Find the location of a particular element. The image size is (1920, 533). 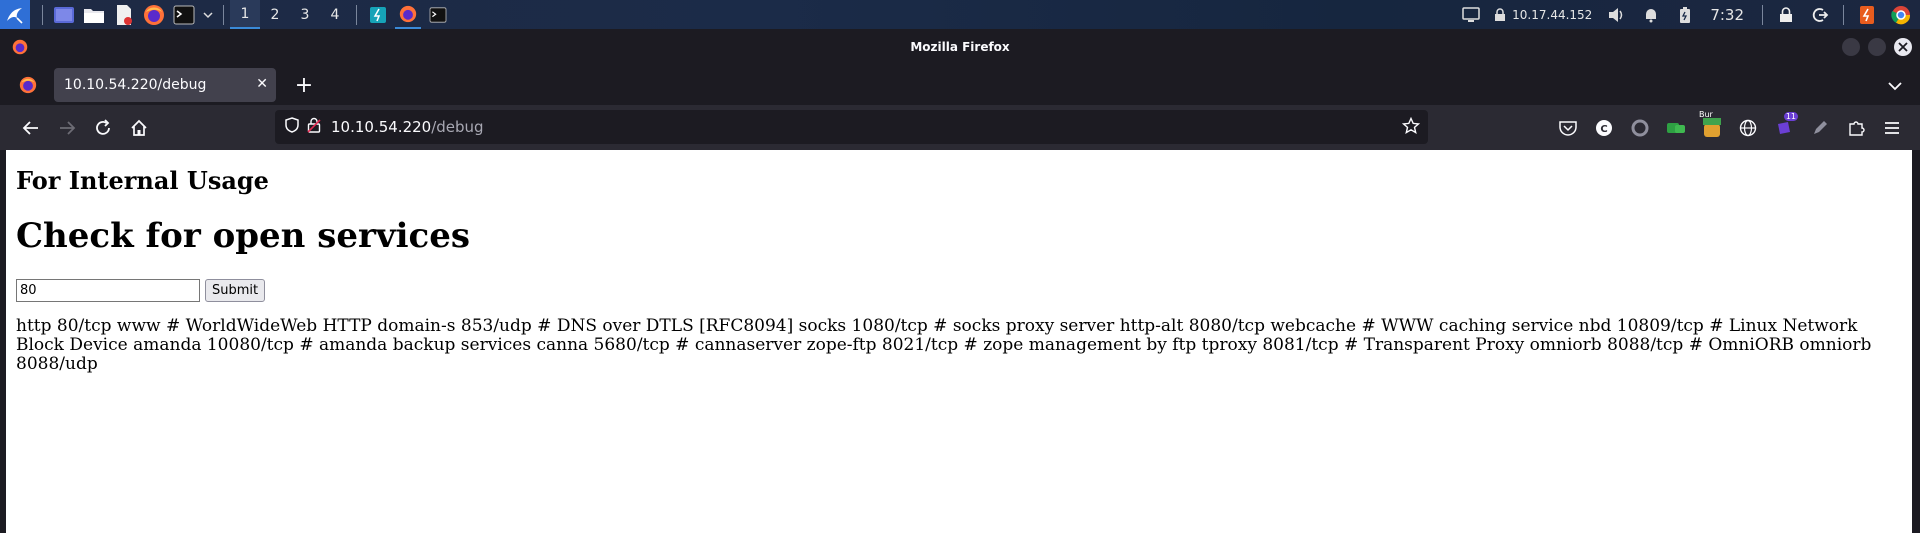

system-tray: 10.17.44.152 7:32 is located at coordinates (1687, 14).